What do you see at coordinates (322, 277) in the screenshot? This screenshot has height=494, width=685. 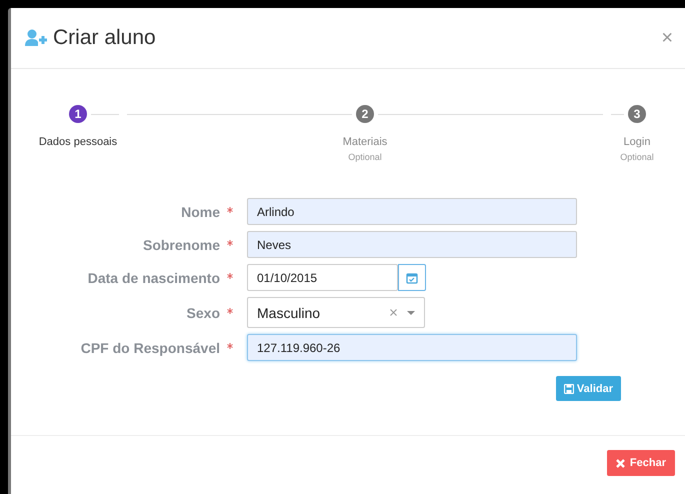 I see `date-field: 01/10/2015` at bounding box center [322, 277].